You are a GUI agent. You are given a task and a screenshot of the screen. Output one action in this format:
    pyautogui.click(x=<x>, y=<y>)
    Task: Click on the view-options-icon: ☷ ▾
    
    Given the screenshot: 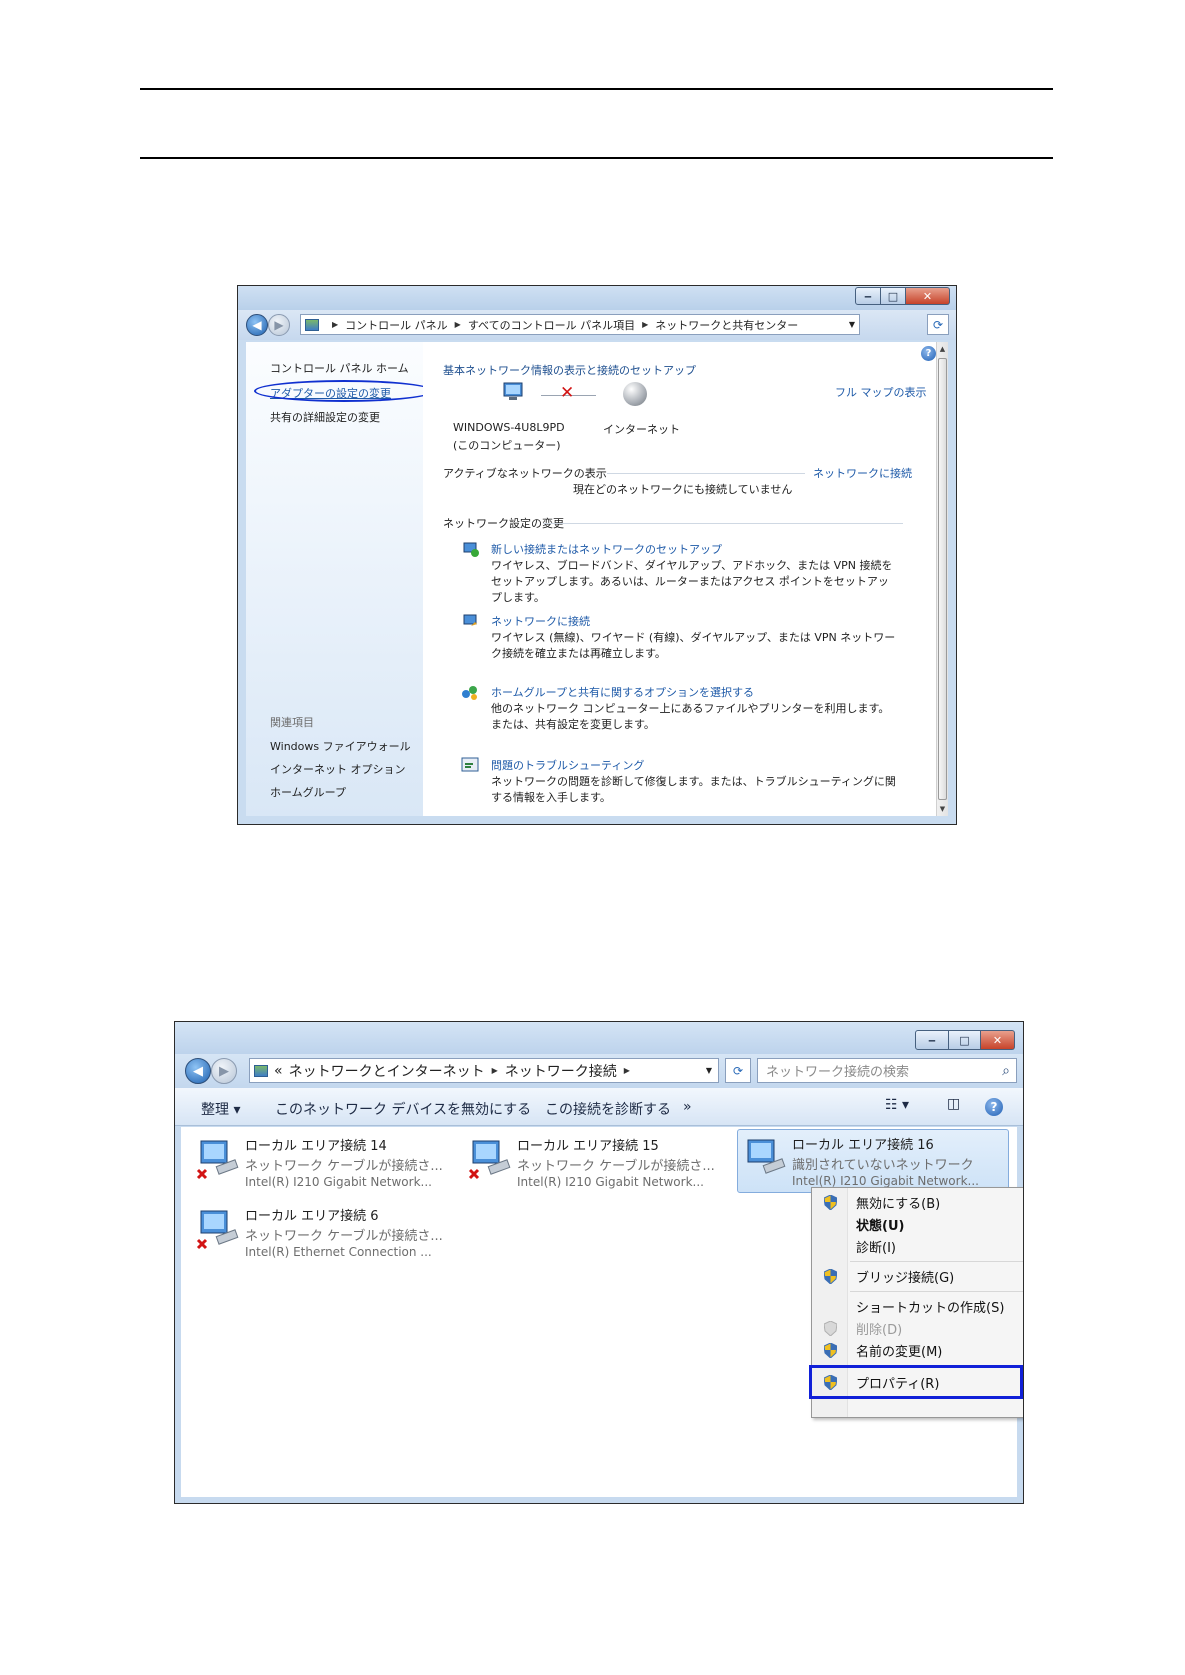 What is the action you would take?
    pyautogui.click(x=897, y=1105)
    